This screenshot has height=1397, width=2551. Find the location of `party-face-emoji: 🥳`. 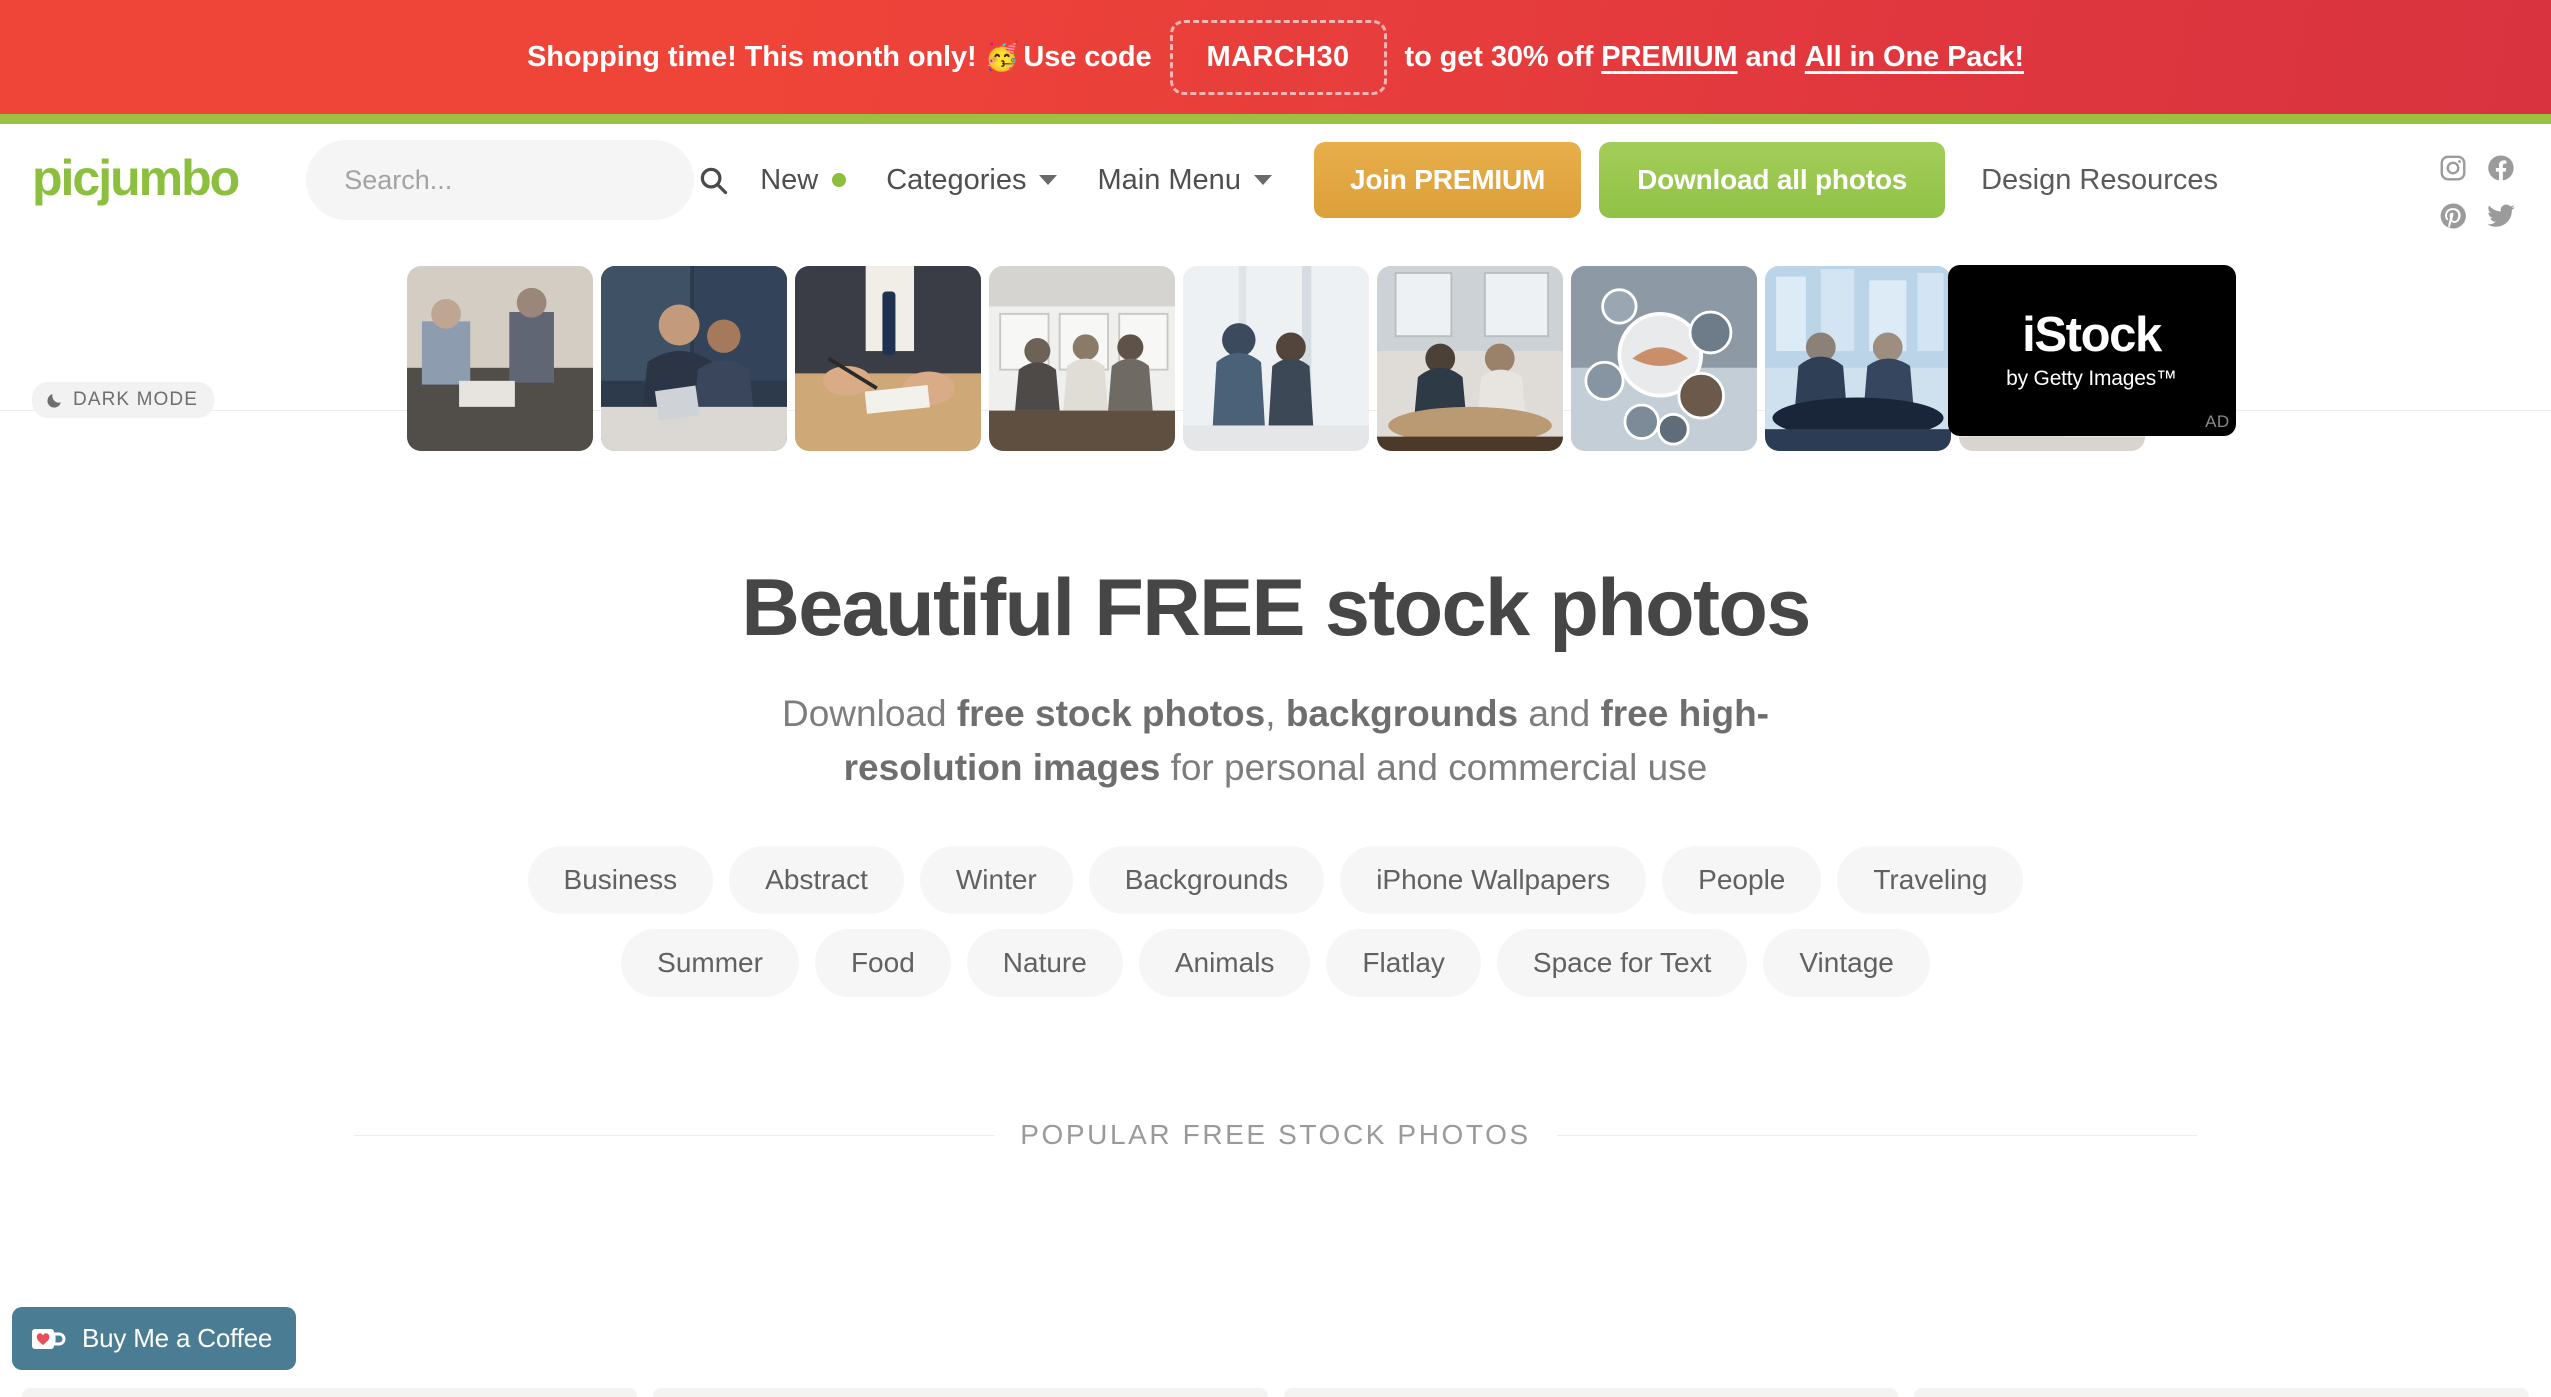

party-face-emoji: 🥳 is located at coordinates (1002, 56).